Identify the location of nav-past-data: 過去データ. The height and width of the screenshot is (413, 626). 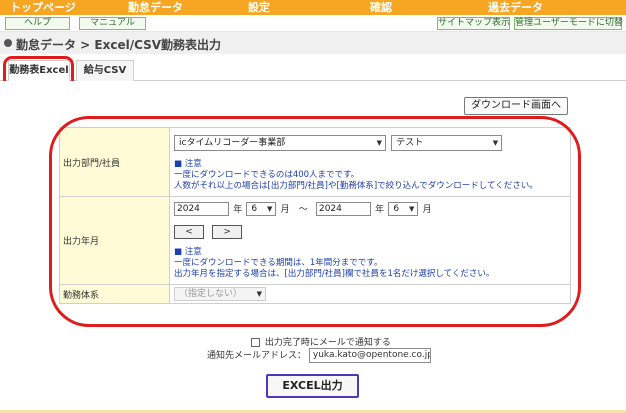
(515, 7).